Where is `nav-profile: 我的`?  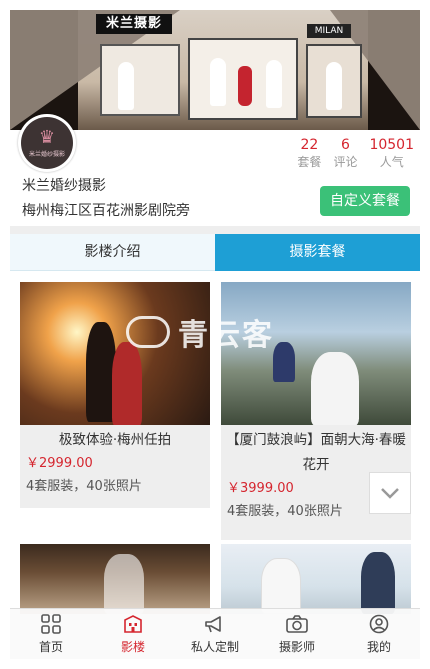
nav-profile: 我的 is located at coordinates (379, 634).